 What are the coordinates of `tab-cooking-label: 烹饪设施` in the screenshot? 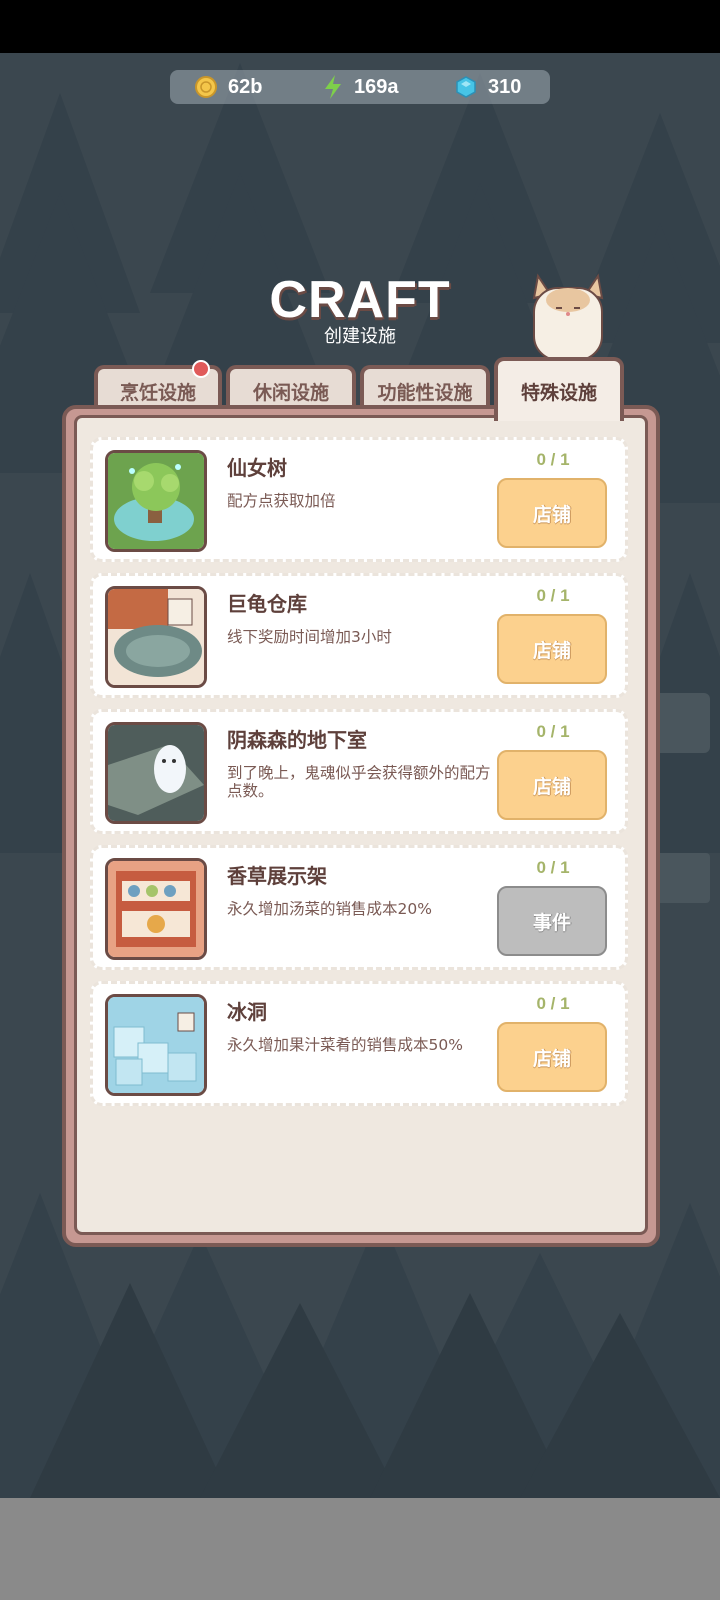 It's located at (157, 392).